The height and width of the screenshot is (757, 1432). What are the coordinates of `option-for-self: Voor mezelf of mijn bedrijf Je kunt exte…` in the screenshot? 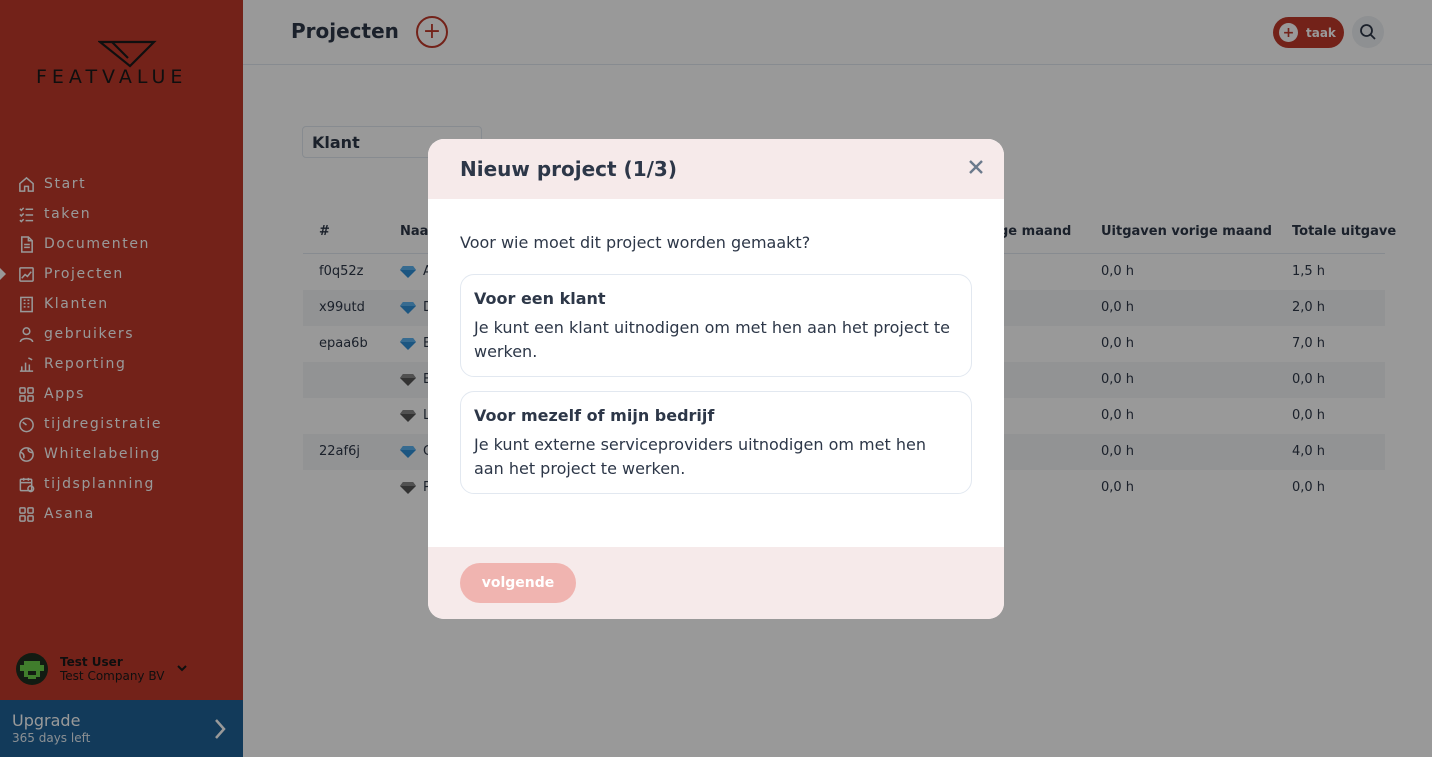 It's located at (716, 442).